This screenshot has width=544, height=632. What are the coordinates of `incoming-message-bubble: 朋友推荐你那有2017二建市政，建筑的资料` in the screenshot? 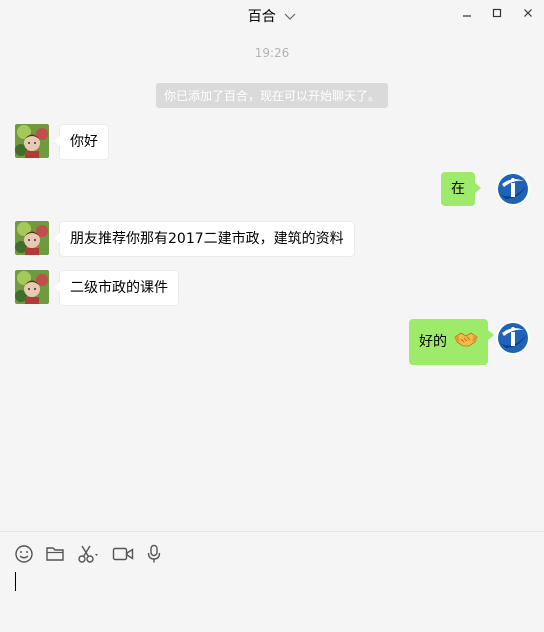 It's located at (204, 239).